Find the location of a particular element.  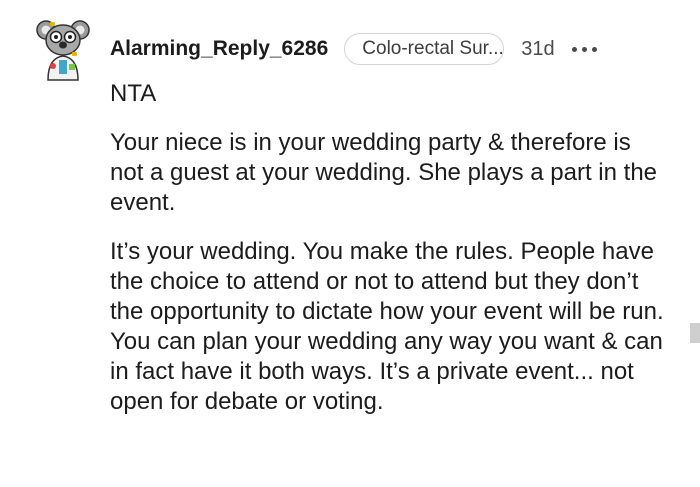

scrollbar-thumb is located at coordinates (695, 333).